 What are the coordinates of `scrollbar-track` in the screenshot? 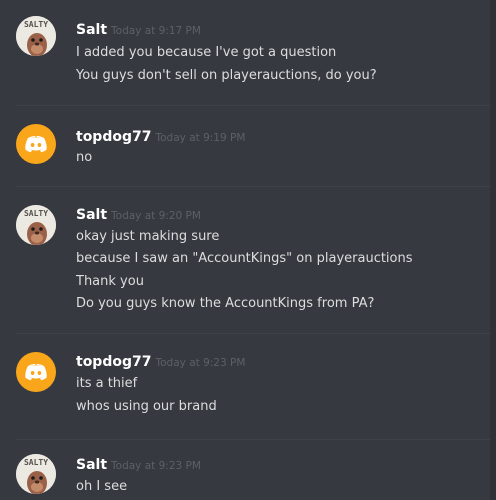 It's located at (493, 250).